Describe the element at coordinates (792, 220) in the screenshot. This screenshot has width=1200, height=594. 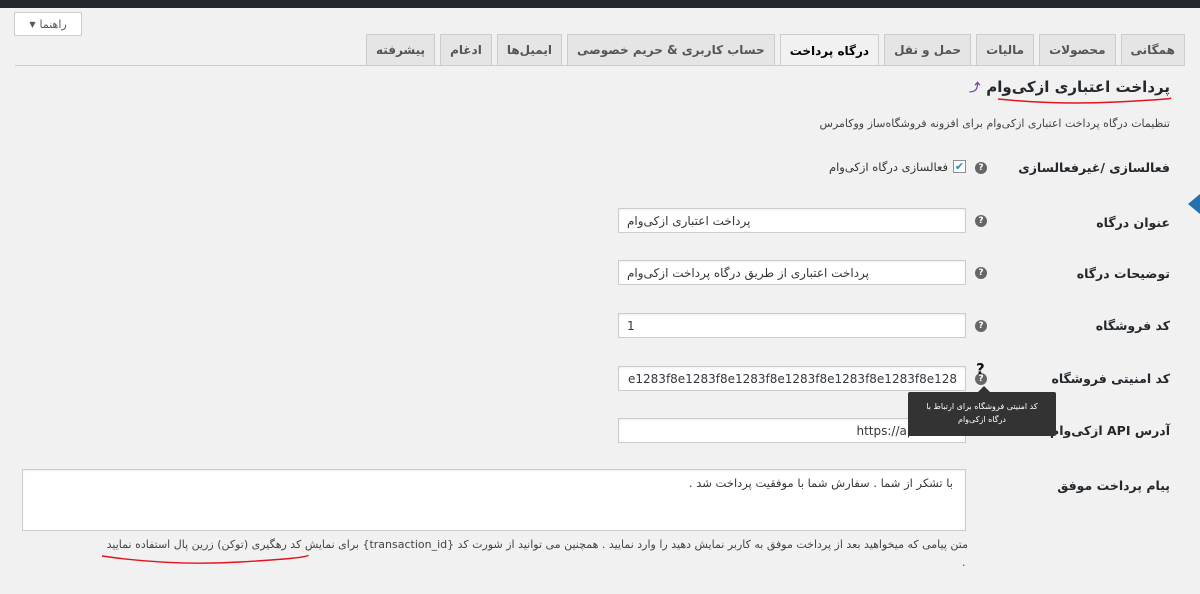
I see `gateway-title-input: پرداخت اعتباری ازکی‌وام` at that location.